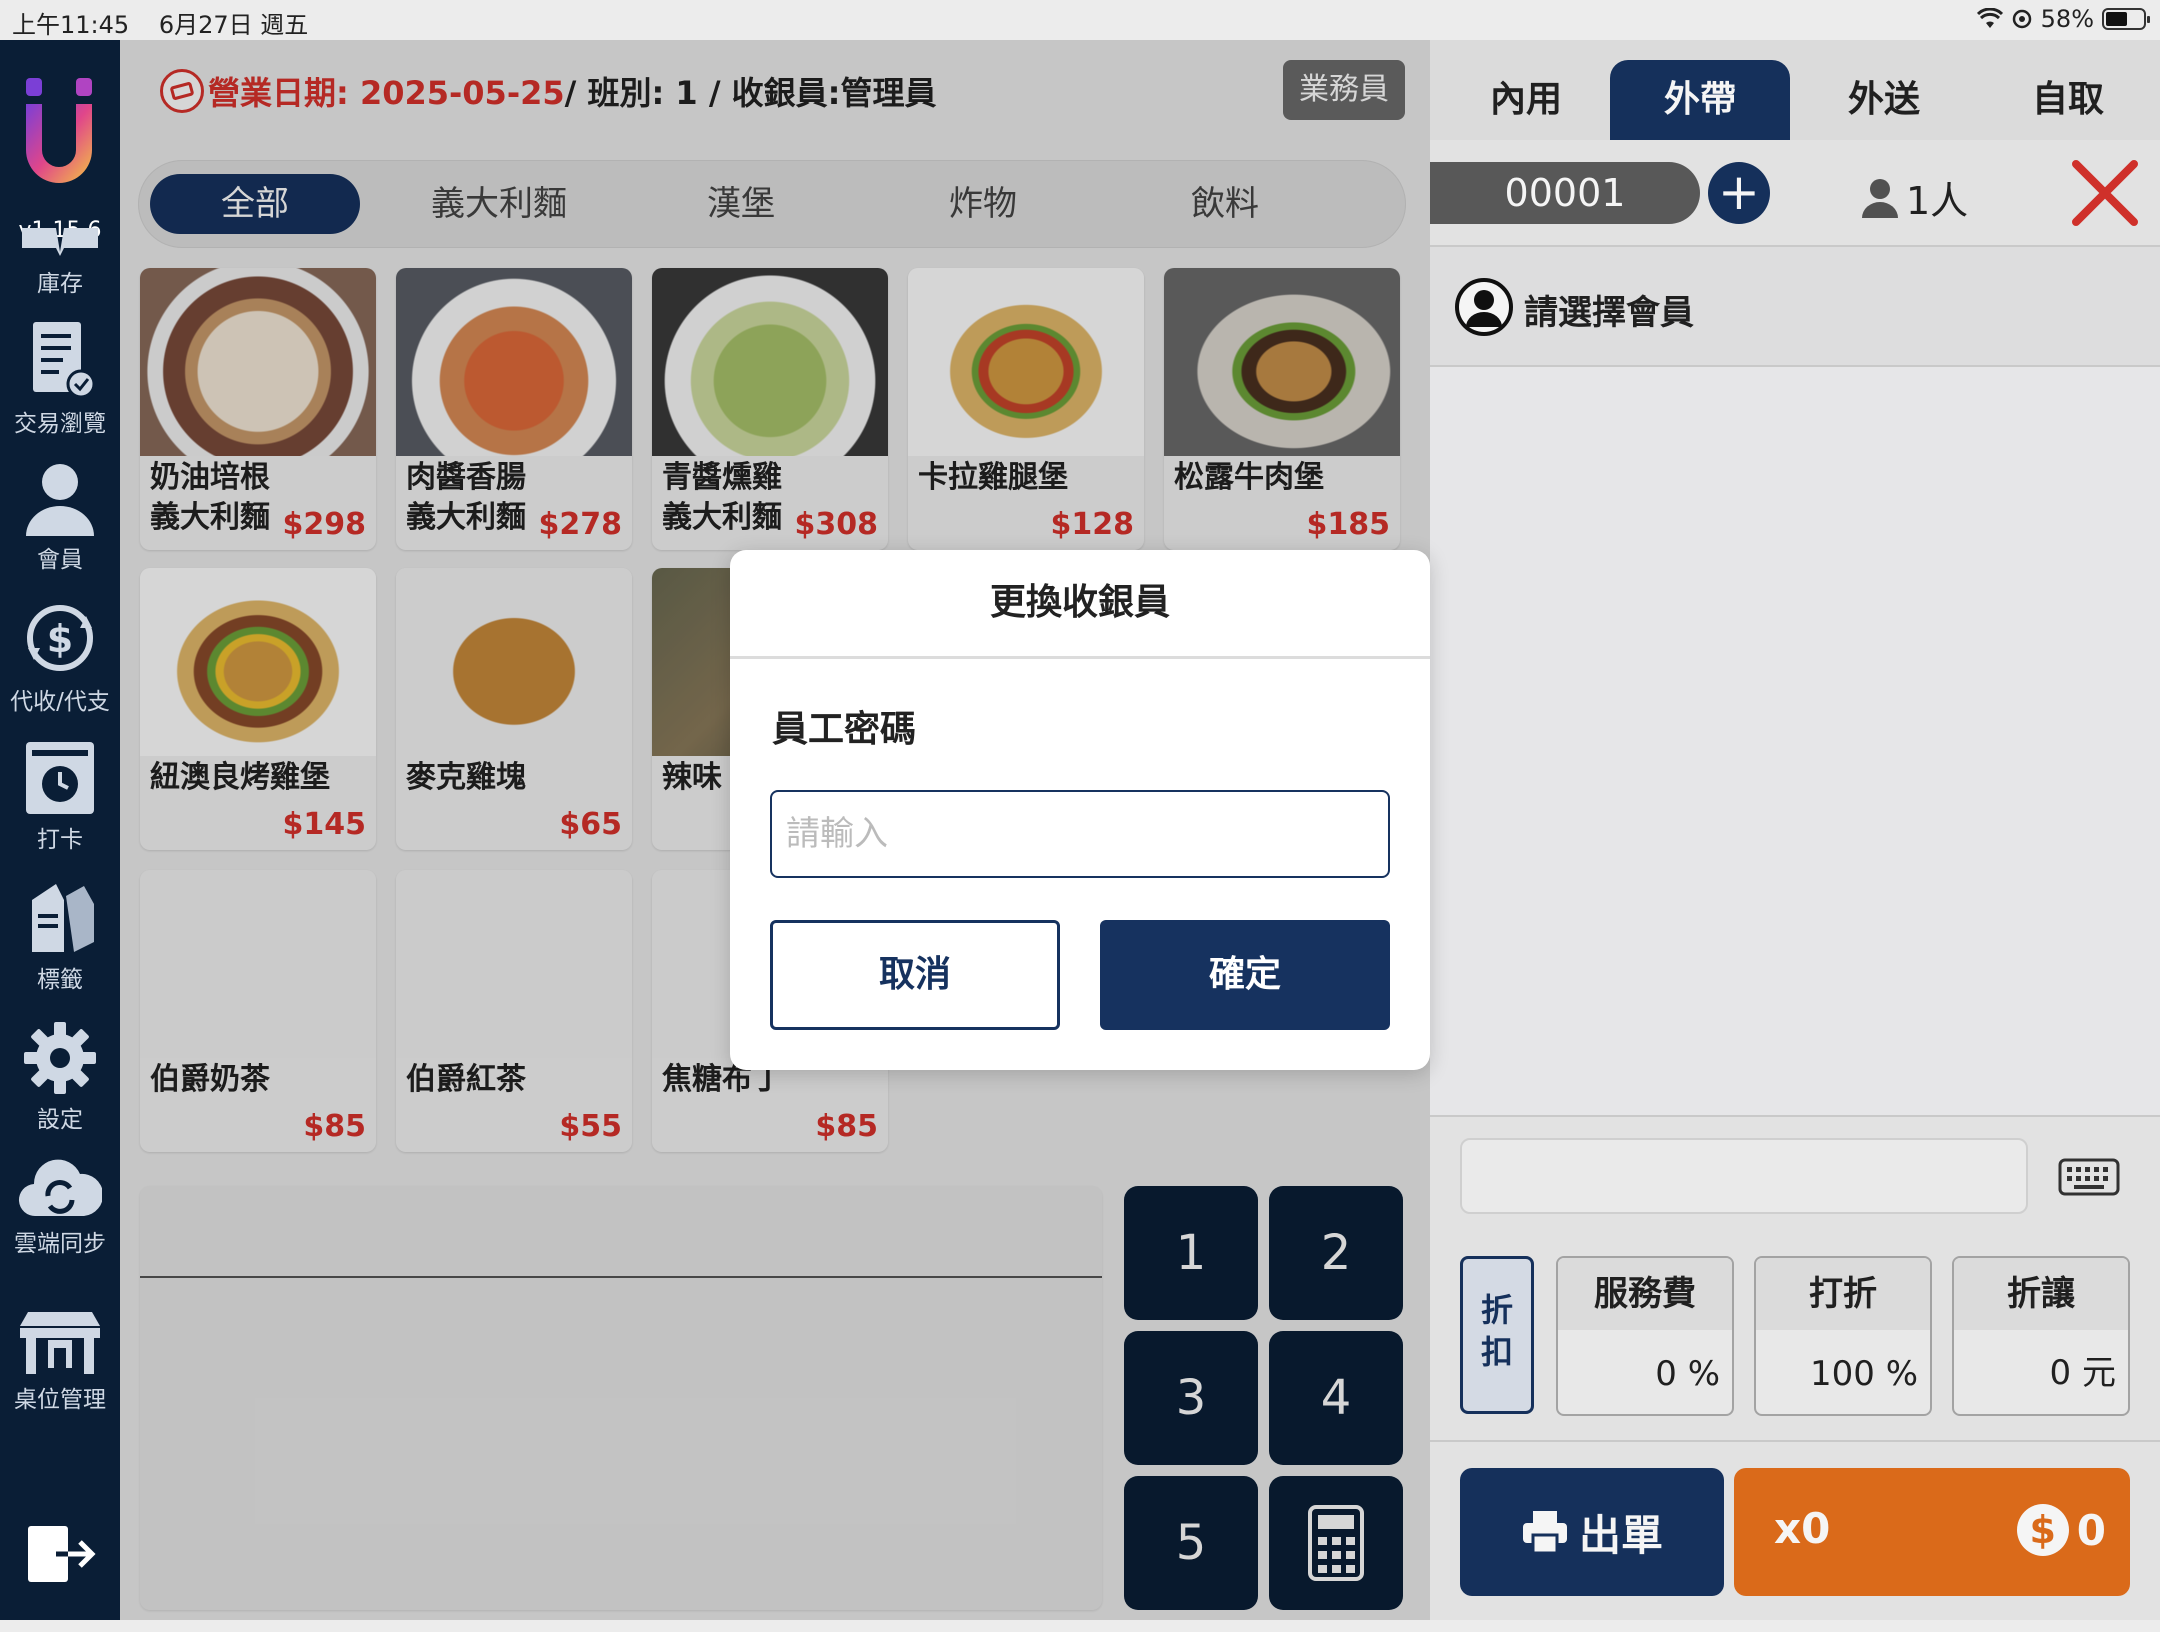  What do you see at coordinates (233, 25) in the screenshot?
I see `status-date: 6月27日 週五` at bounding box center [233, 25].